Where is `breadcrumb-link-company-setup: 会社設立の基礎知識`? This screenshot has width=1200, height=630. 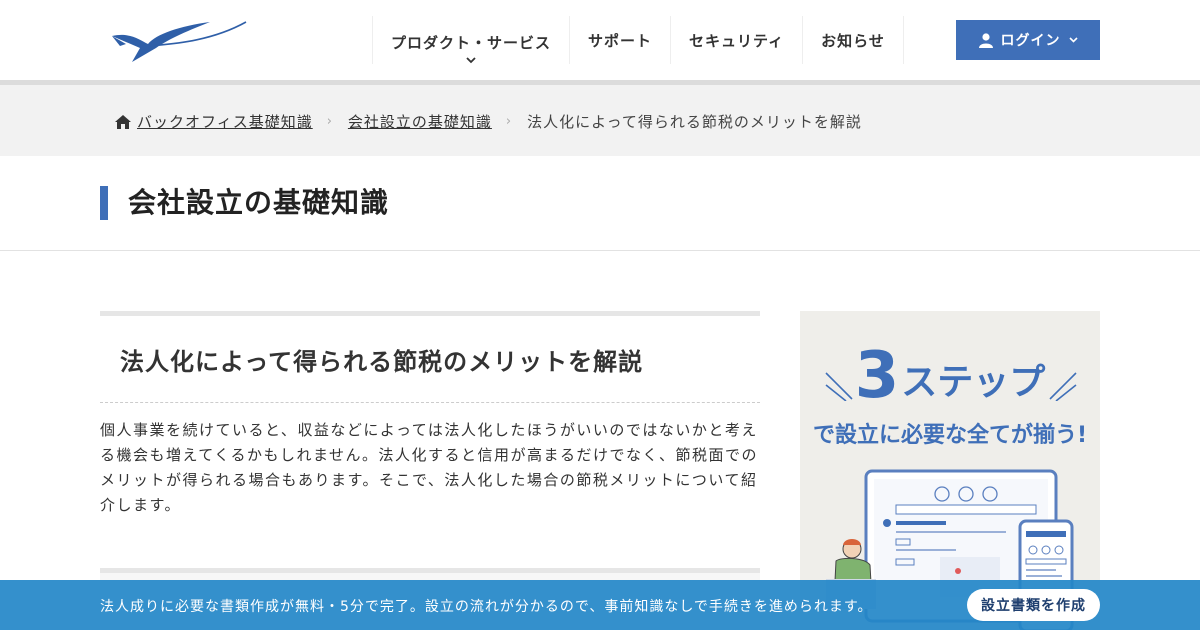 breadcrumb-link-company-setup: 会社設立の基礎知識 is located at coordinates (420, 121).